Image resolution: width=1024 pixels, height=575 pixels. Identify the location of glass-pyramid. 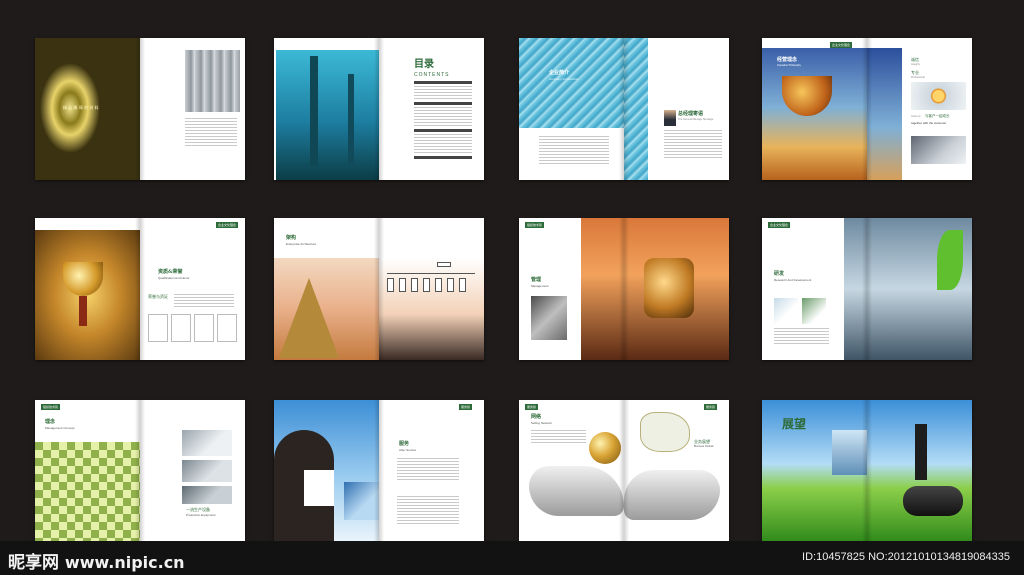
(309, 318).